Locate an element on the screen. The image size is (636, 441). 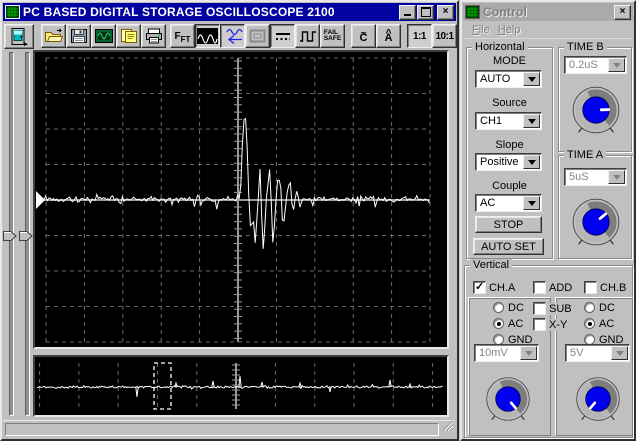
add-label: ADD is located at coordinates (561, 288).